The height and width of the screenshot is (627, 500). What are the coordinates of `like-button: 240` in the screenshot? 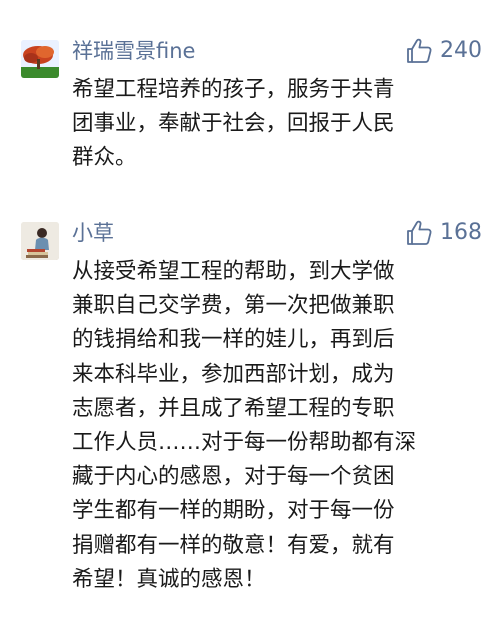 It's located at (443, 51).